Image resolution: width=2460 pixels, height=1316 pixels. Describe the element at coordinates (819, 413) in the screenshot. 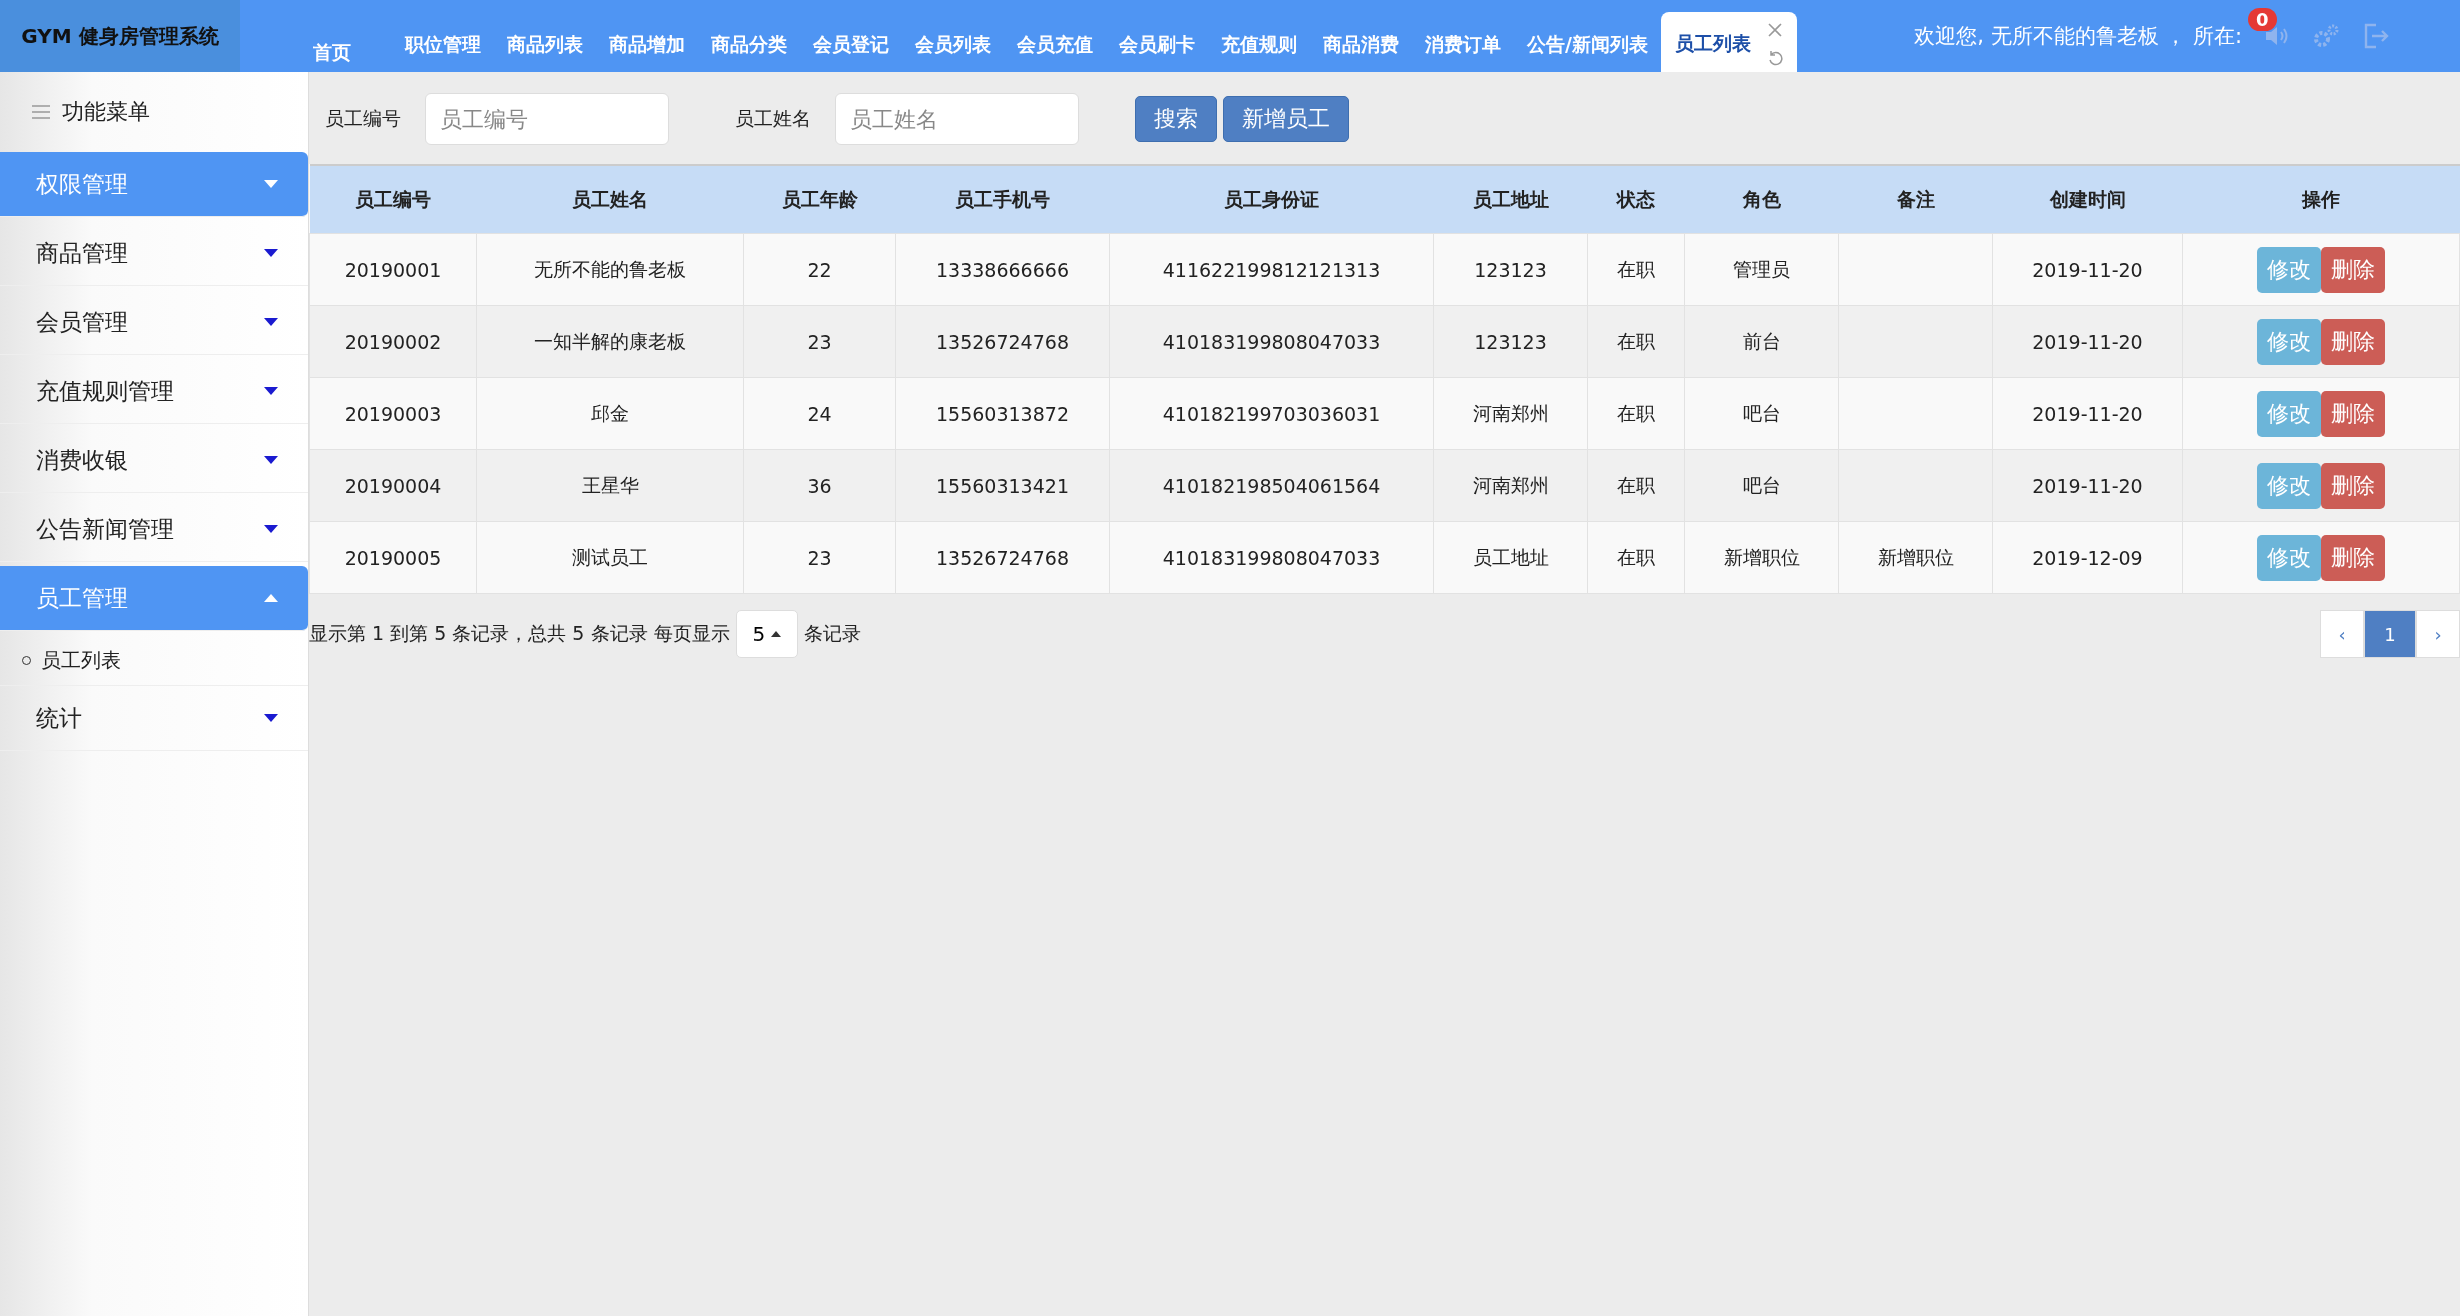

I see `table-cell: 24` at that location.